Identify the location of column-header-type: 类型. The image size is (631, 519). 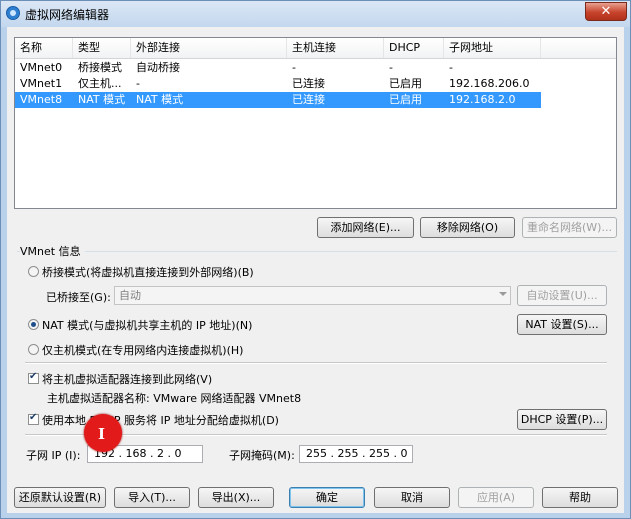
(102, 48).